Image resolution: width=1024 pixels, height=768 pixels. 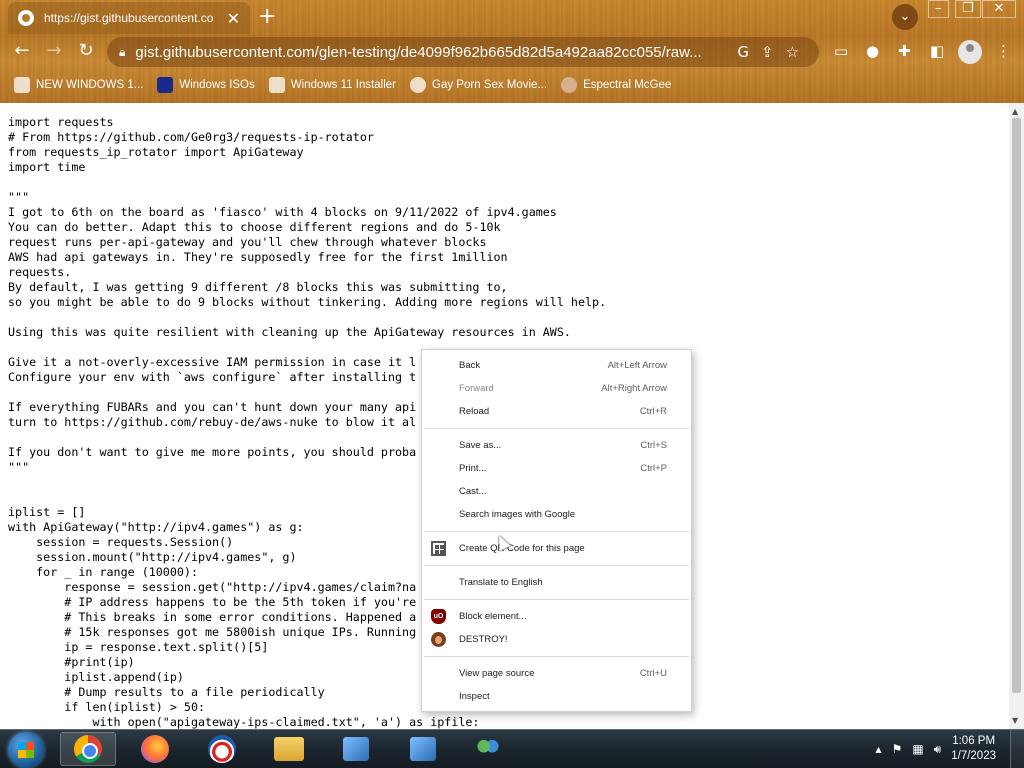 I want to click on minimize-button: –, so click(x=938, y=9).